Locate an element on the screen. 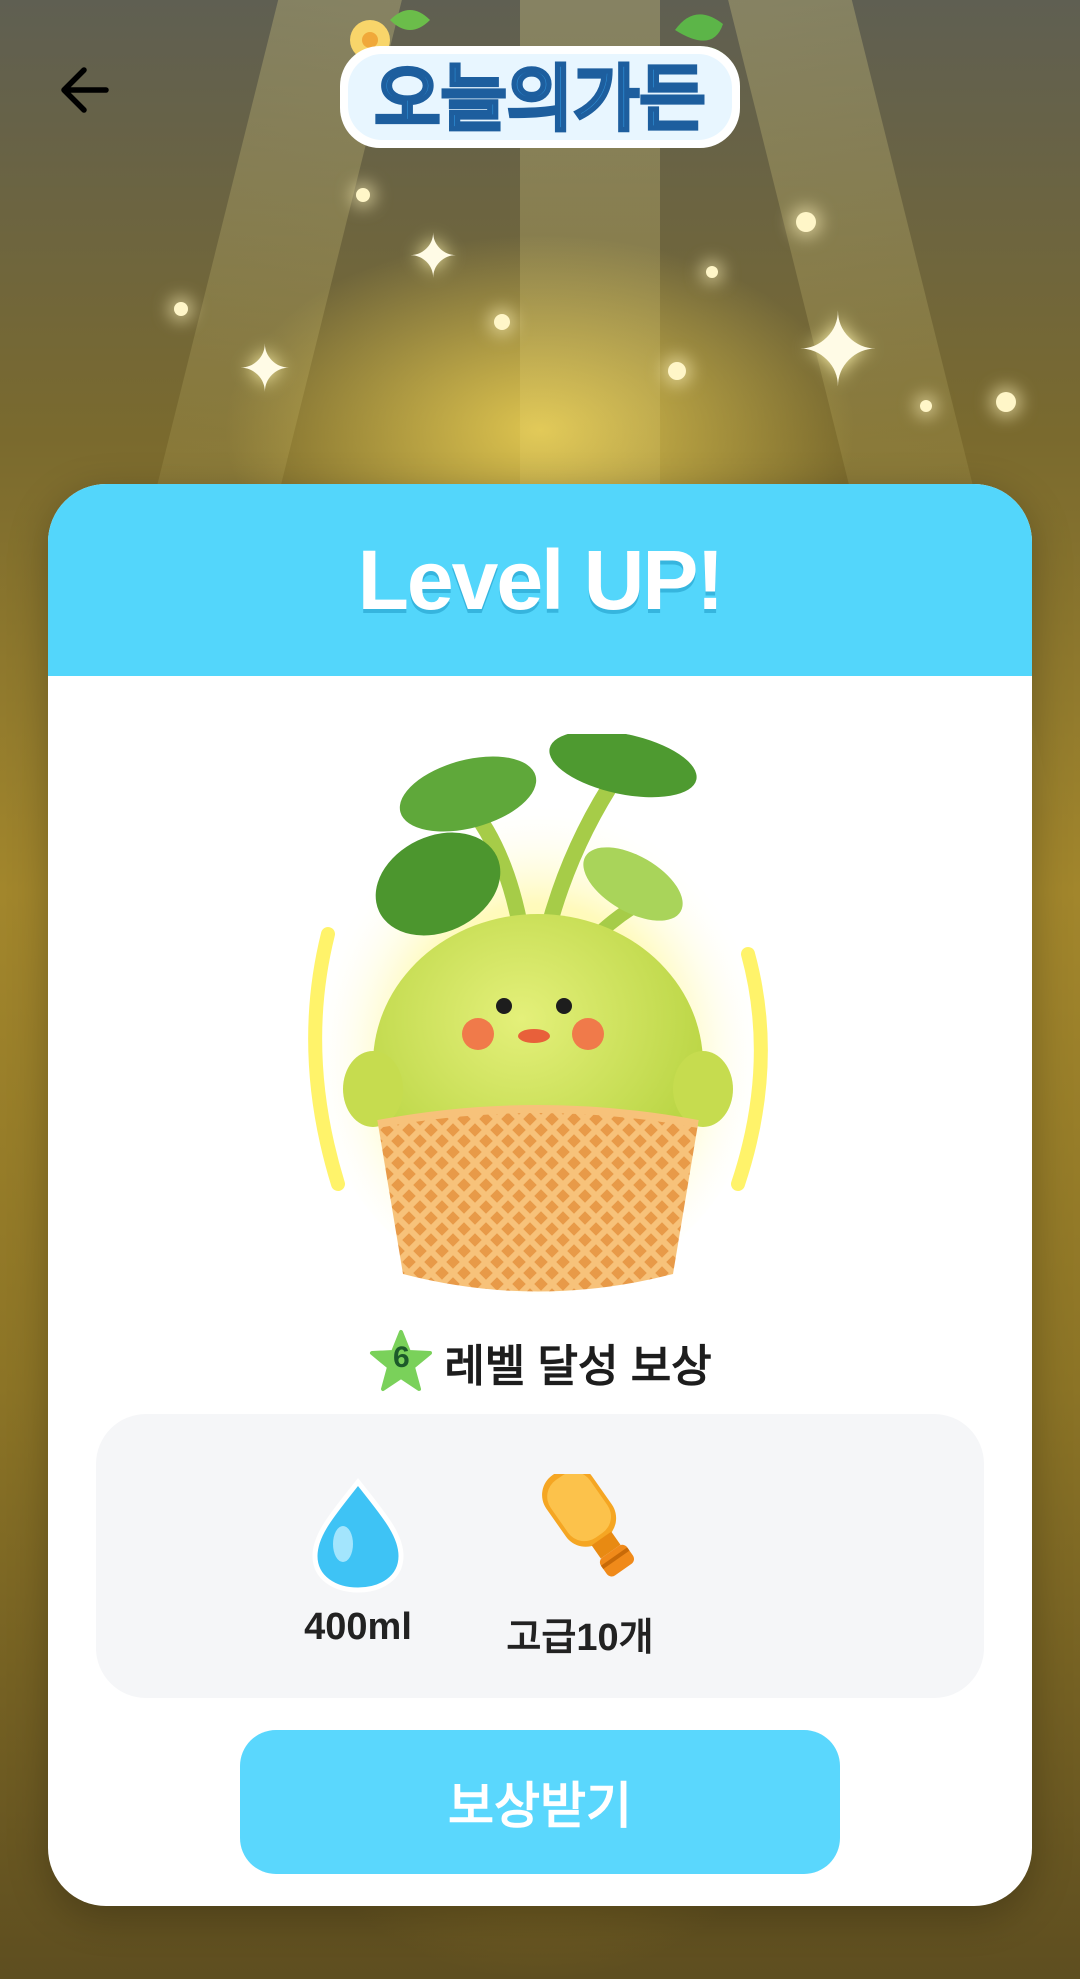 The height and width of the screenshot is (1979, 1080). reward-heading: 6 레벨 달성 보상 is located at coordinates (540, 1362).